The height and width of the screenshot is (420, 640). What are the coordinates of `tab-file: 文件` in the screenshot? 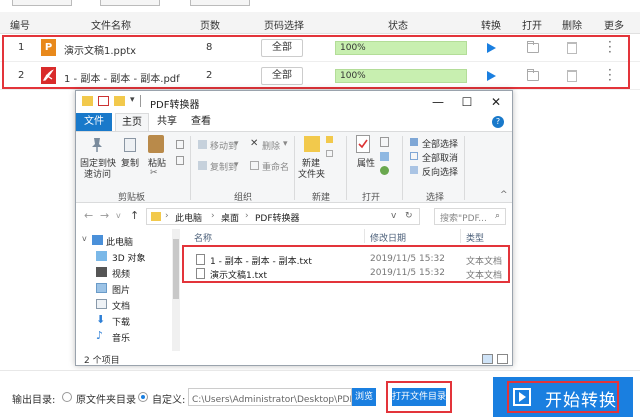 It's located at (94, 122).